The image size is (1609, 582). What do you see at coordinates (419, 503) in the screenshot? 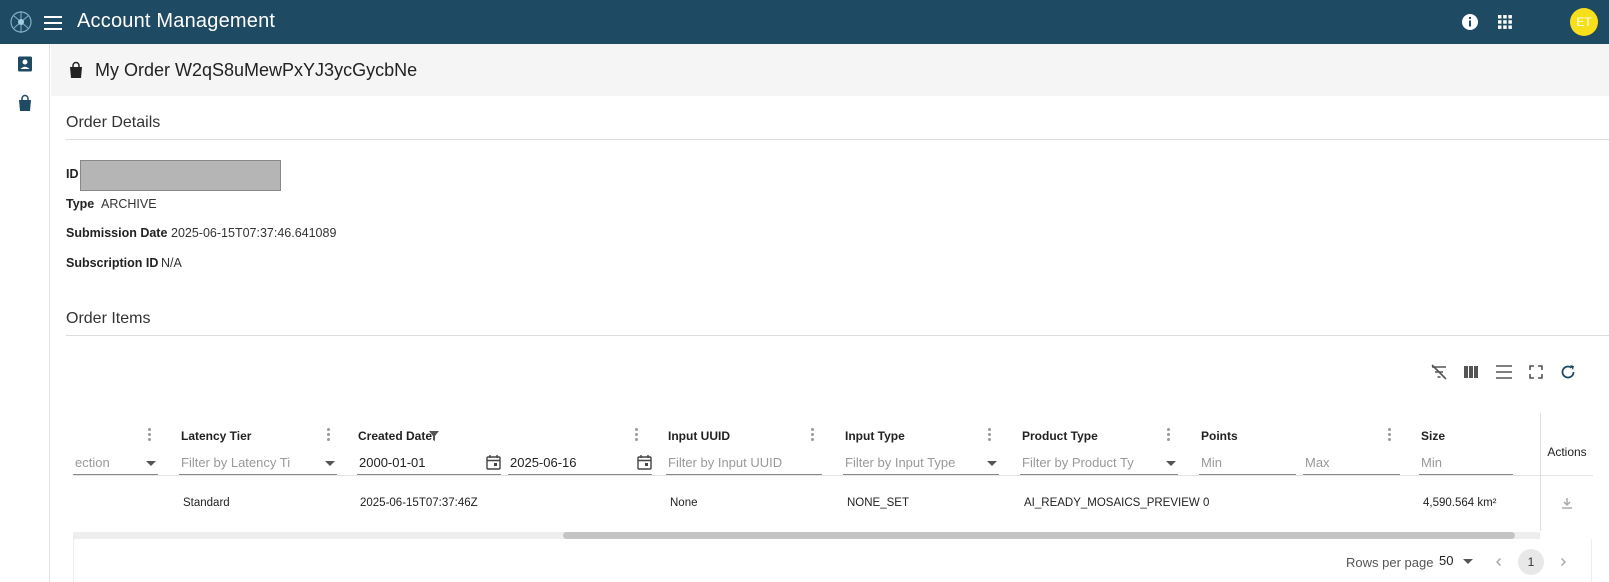
I see `cell-created-date: 2025-06-15T07:37:46Z` at bounding box center [419, 503].